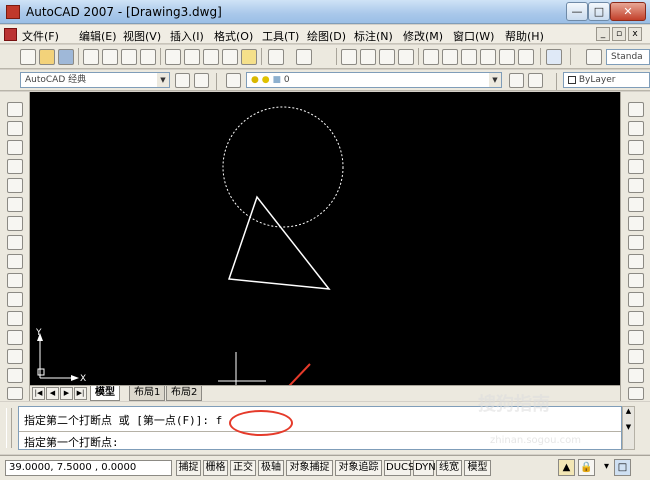 This screenshot has width=650, height=480. Describe the element at coordinates (233, 80) in the screenshot. I see `layer-manager-icon` at that location.